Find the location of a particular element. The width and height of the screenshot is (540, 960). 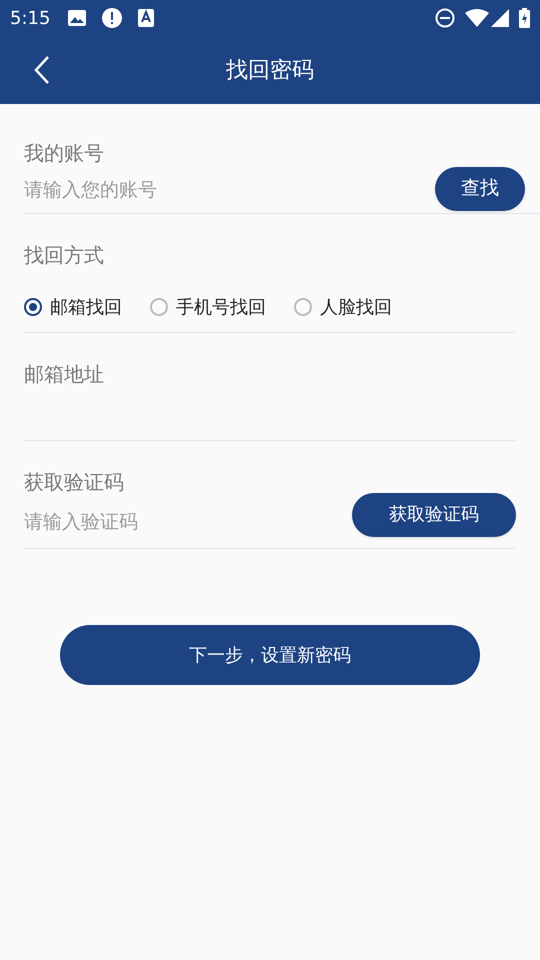

do-not-disturb-icon is located at coordinates (445, 18).